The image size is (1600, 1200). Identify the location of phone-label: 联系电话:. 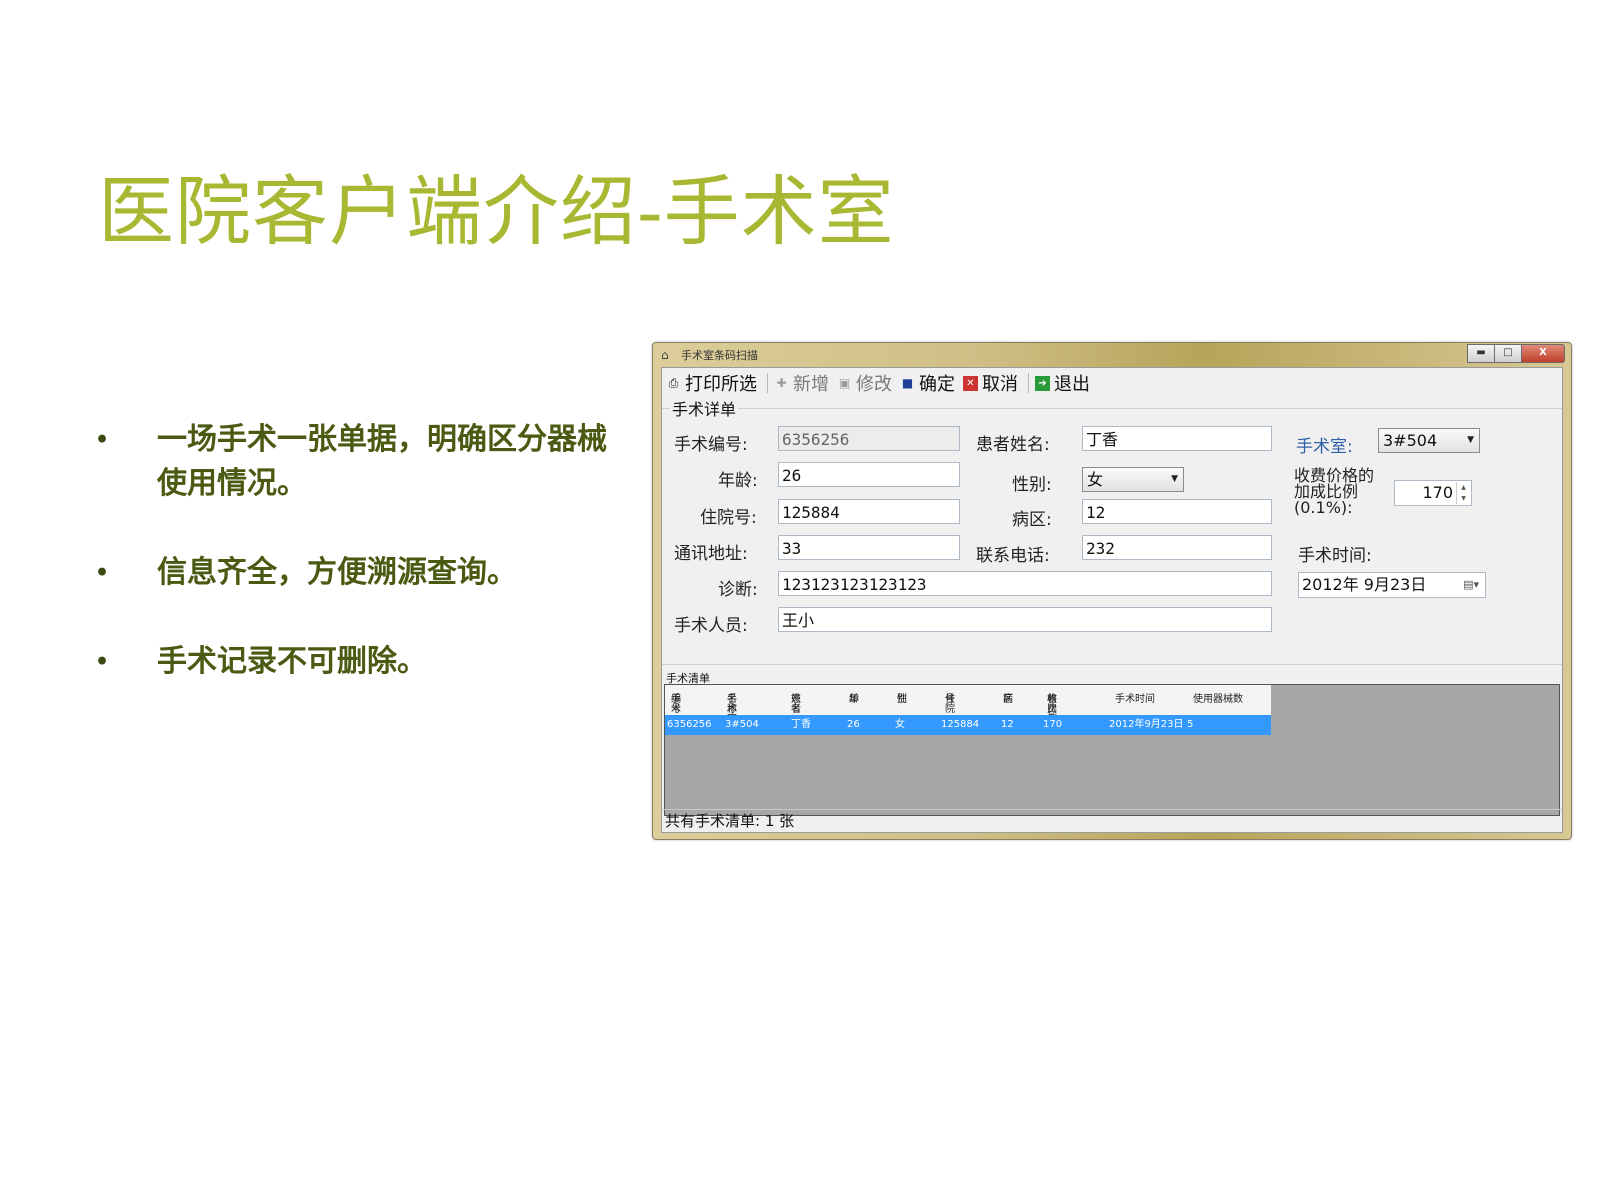
(1013, 556).